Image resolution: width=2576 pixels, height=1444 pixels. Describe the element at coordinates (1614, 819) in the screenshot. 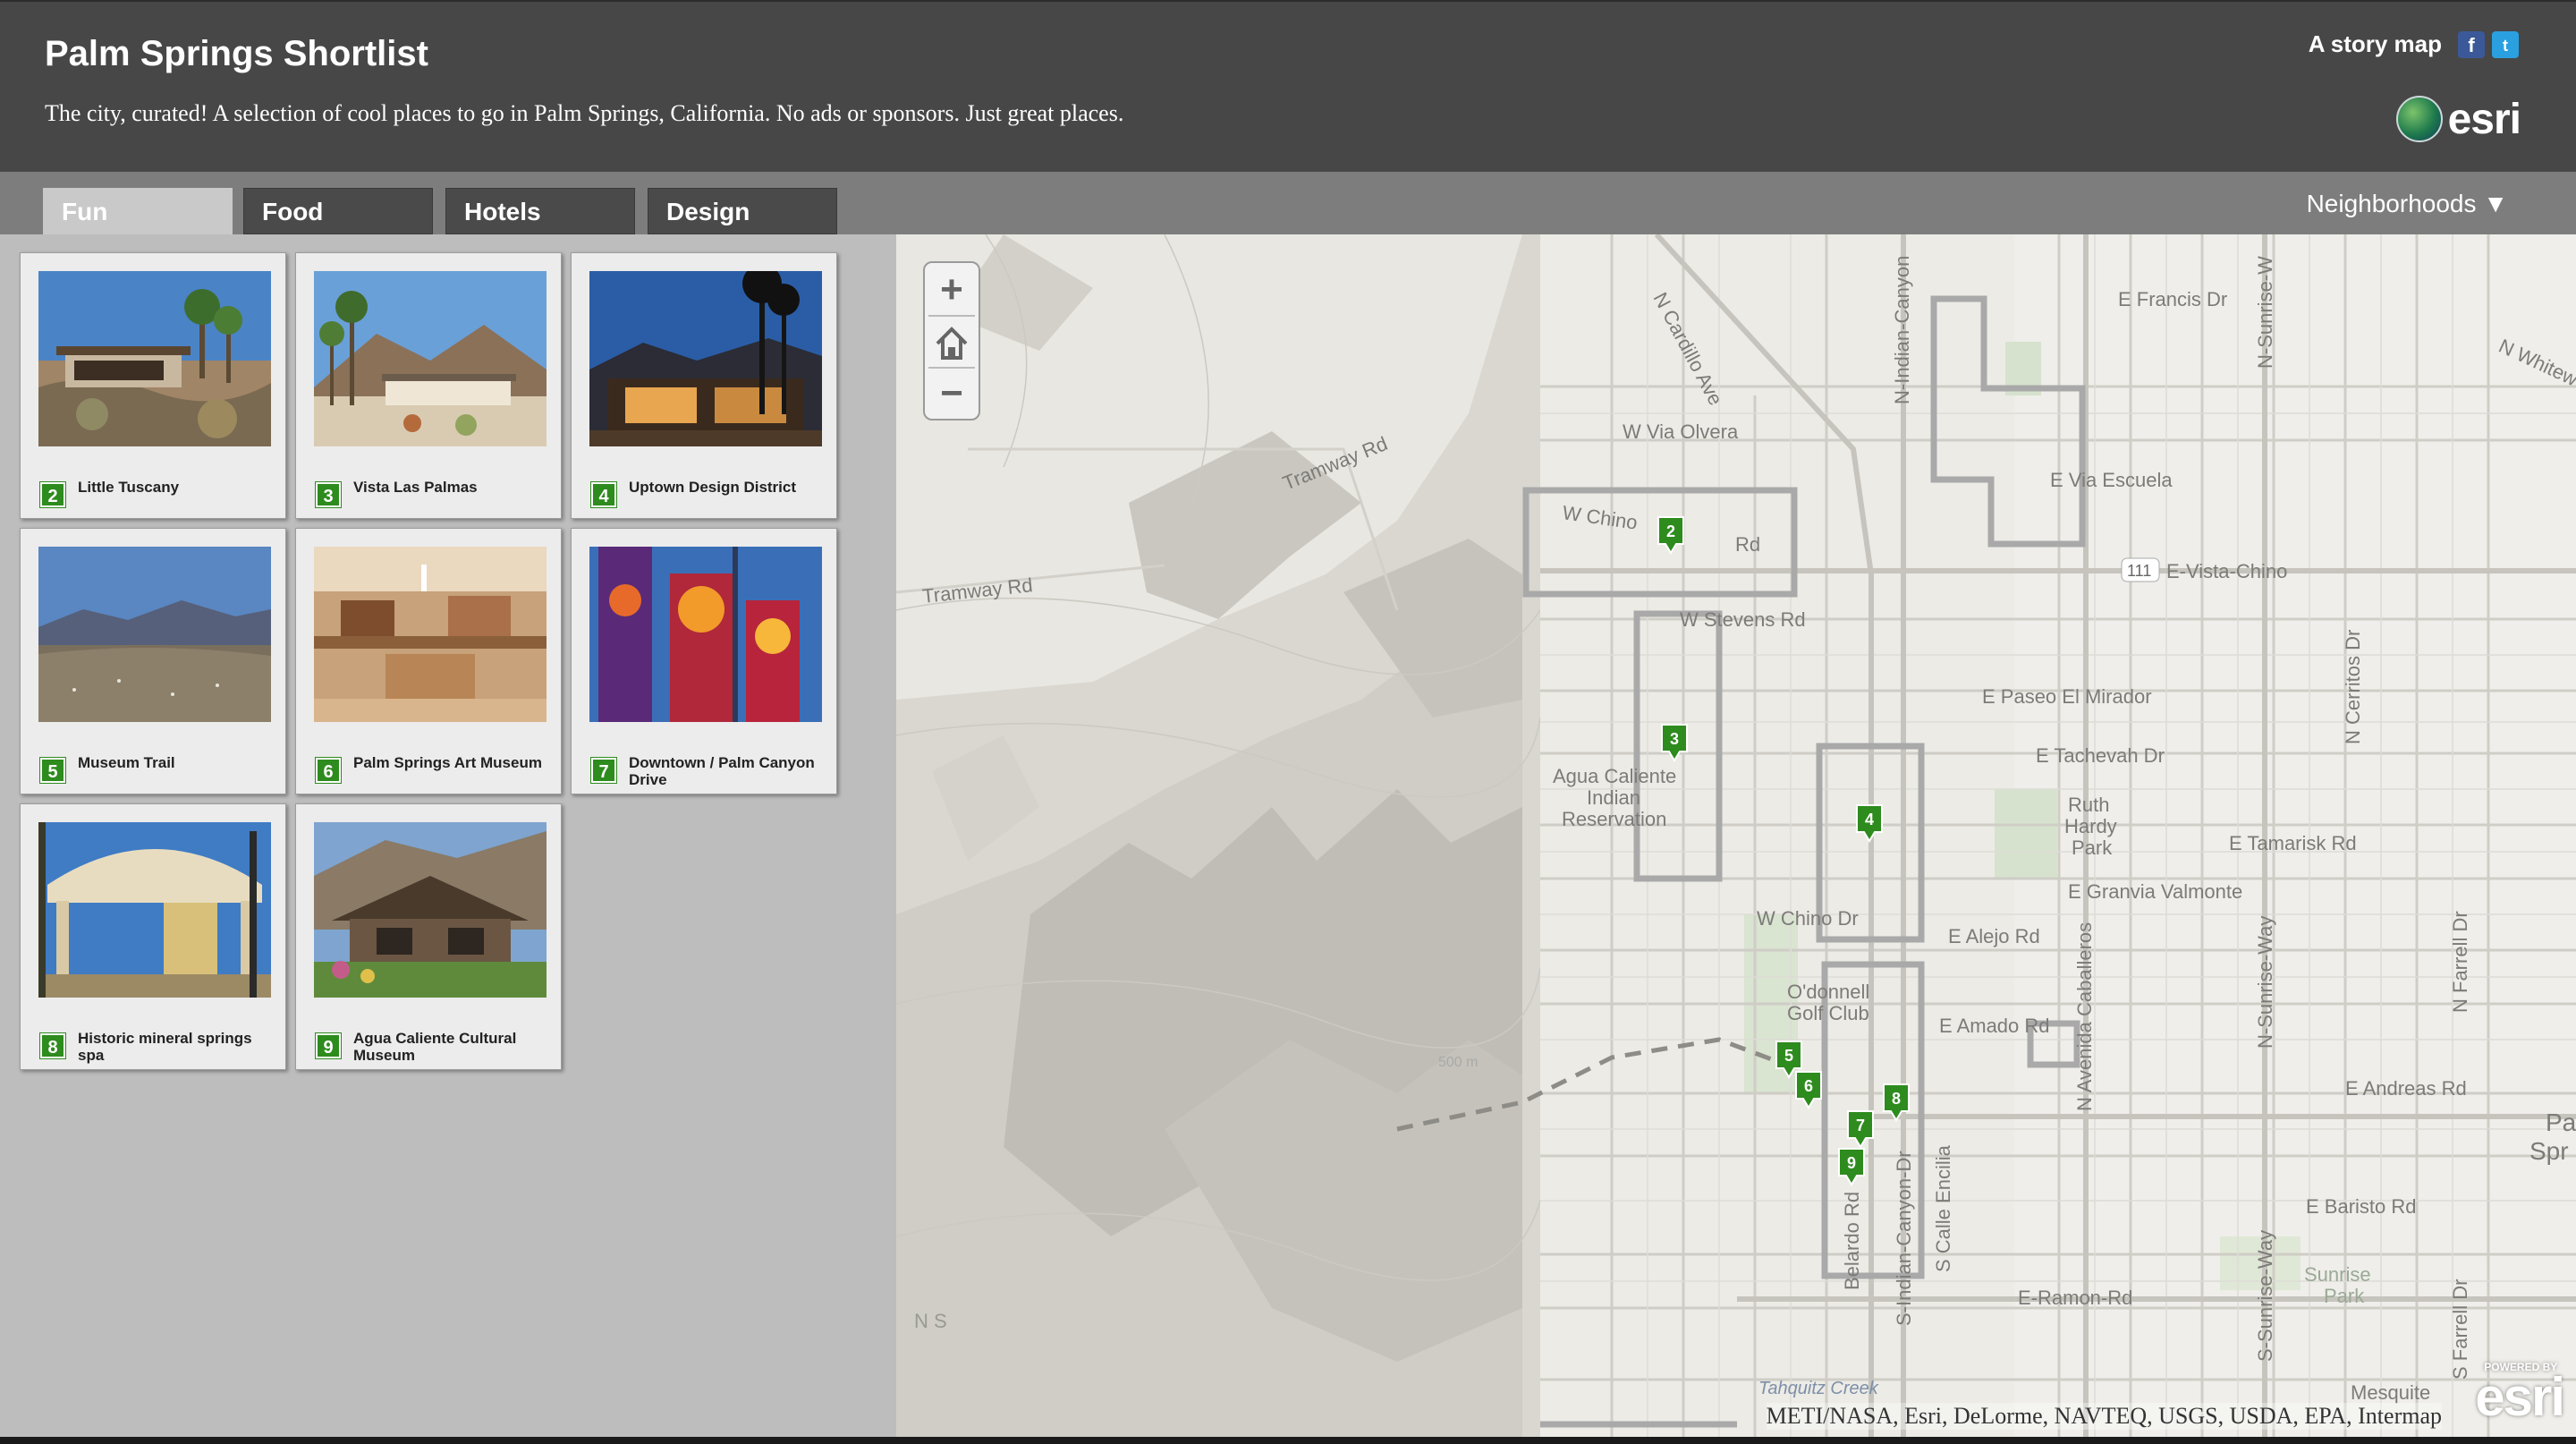

I see `map-label-agua-3: Reservation` at that location.